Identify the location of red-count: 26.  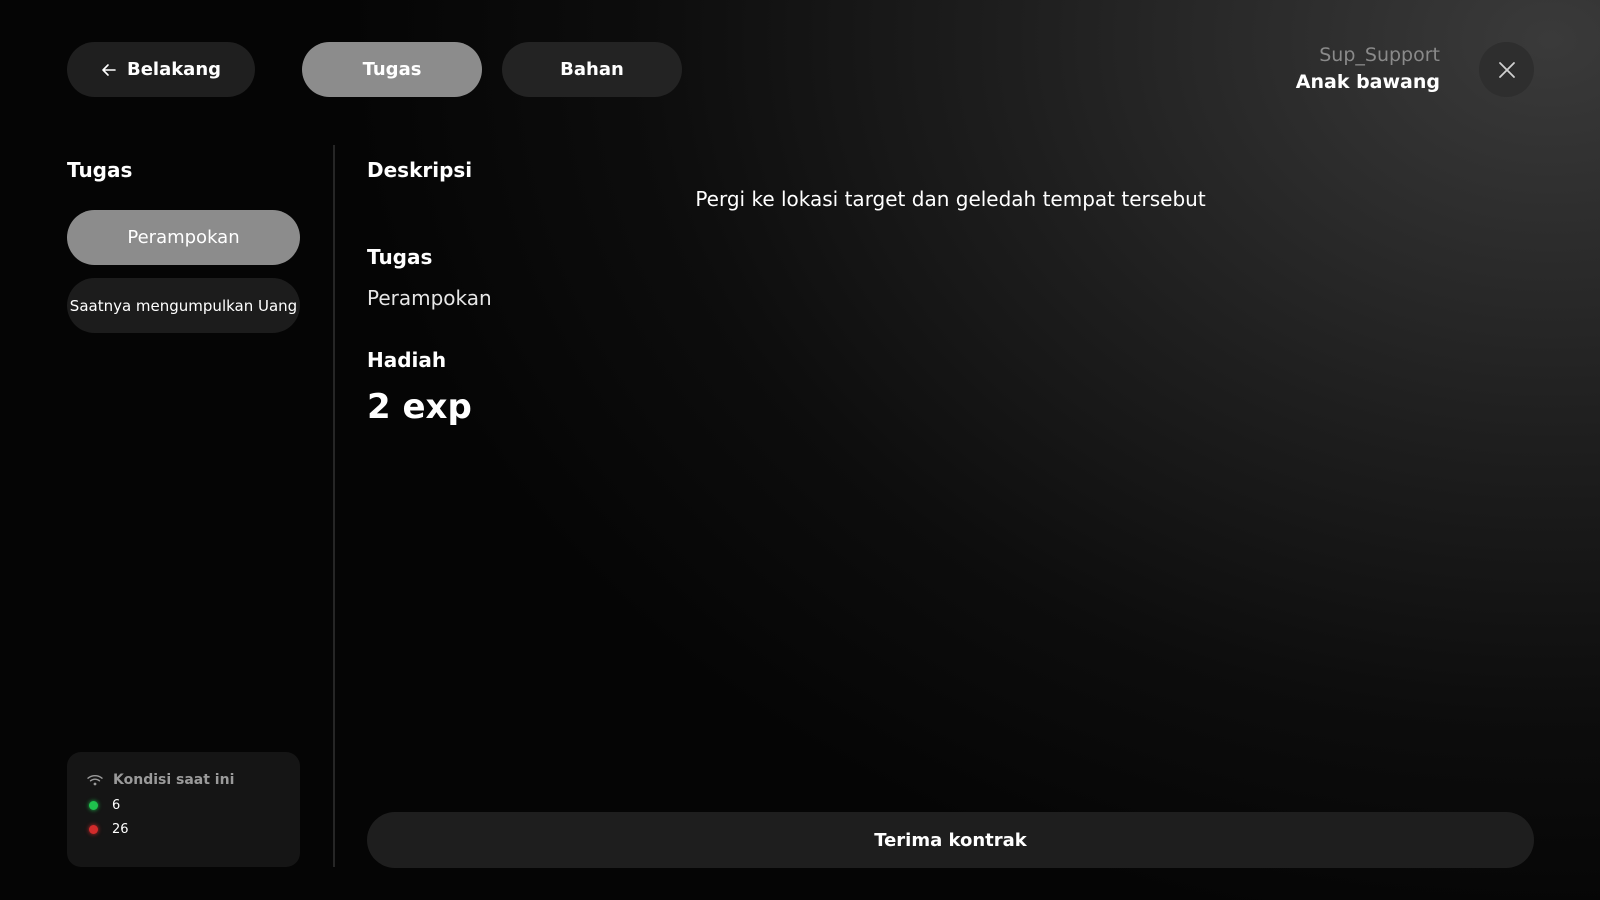
(120, 829).